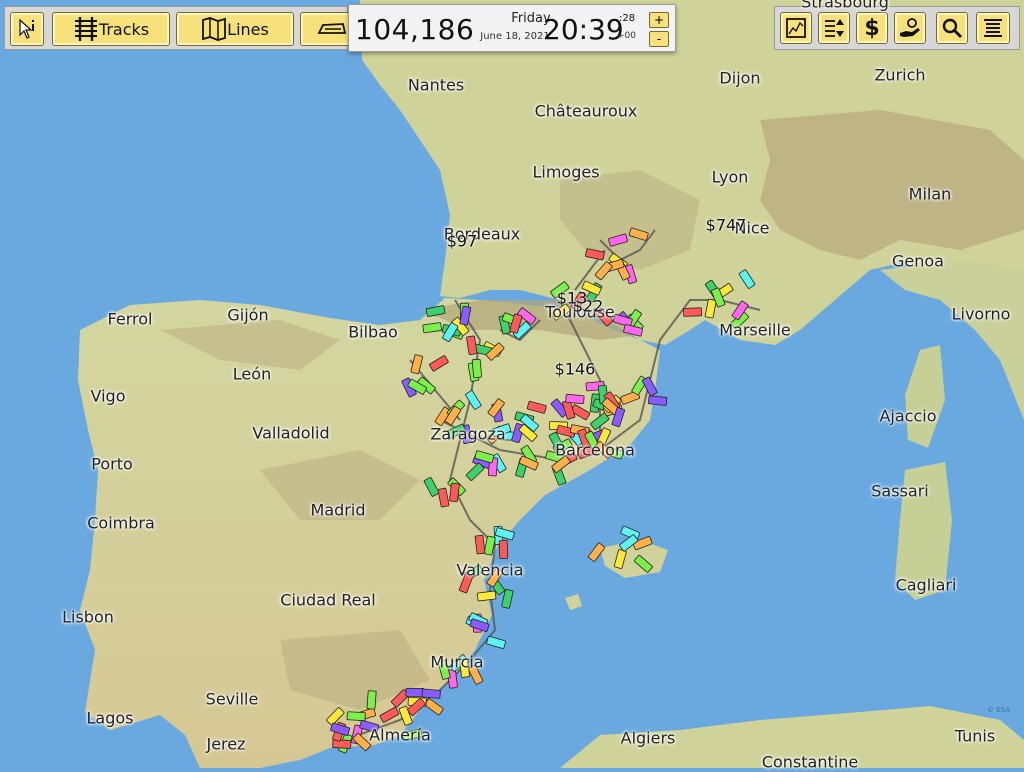 The height and width of the screenshot is (772, 1024). What do you see at coordinates (436, 85) in the screenshot?
I see `city-label: Nantes` at bounding box center [436, 85].